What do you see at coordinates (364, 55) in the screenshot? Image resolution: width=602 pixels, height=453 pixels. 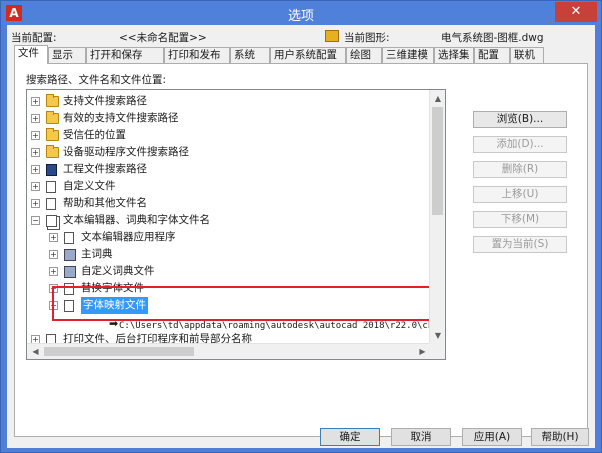 I see `tab-drafting: 绘图` at bounding box center [364, 55].